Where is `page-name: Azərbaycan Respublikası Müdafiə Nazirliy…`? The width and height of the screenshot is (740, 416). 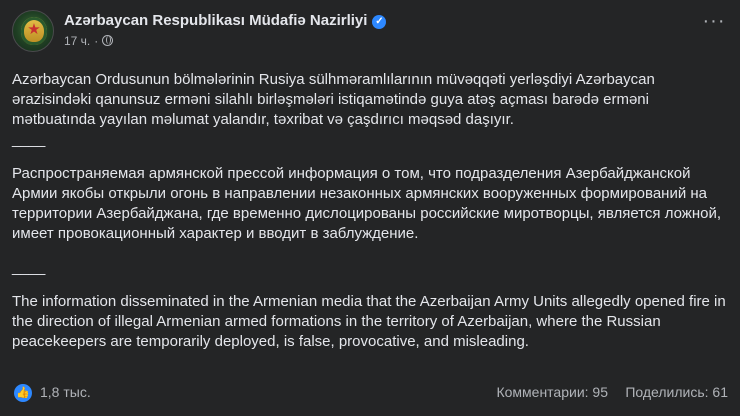 page-name: Azərbaycan Respublikası Müdafiə Nazirliy… is located at coordinates (215, 20).